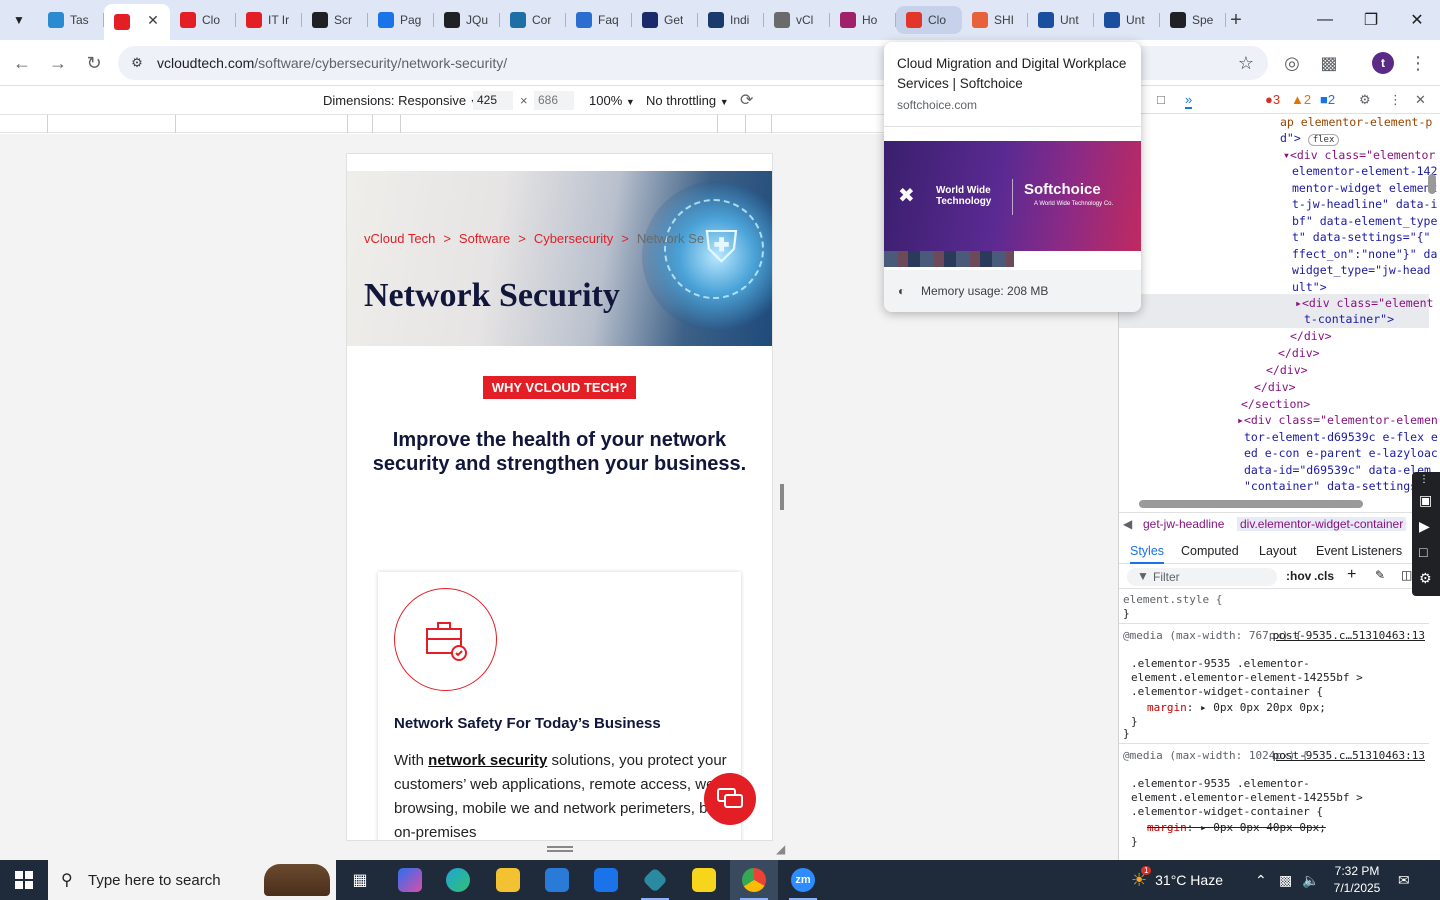 Image resolution: width=1440 pixels, height=900 pixels. What do you see at coordinates (137, 22) in the screenshot?
I see `browser-tab: ✕` at bounding box center [137, 22].